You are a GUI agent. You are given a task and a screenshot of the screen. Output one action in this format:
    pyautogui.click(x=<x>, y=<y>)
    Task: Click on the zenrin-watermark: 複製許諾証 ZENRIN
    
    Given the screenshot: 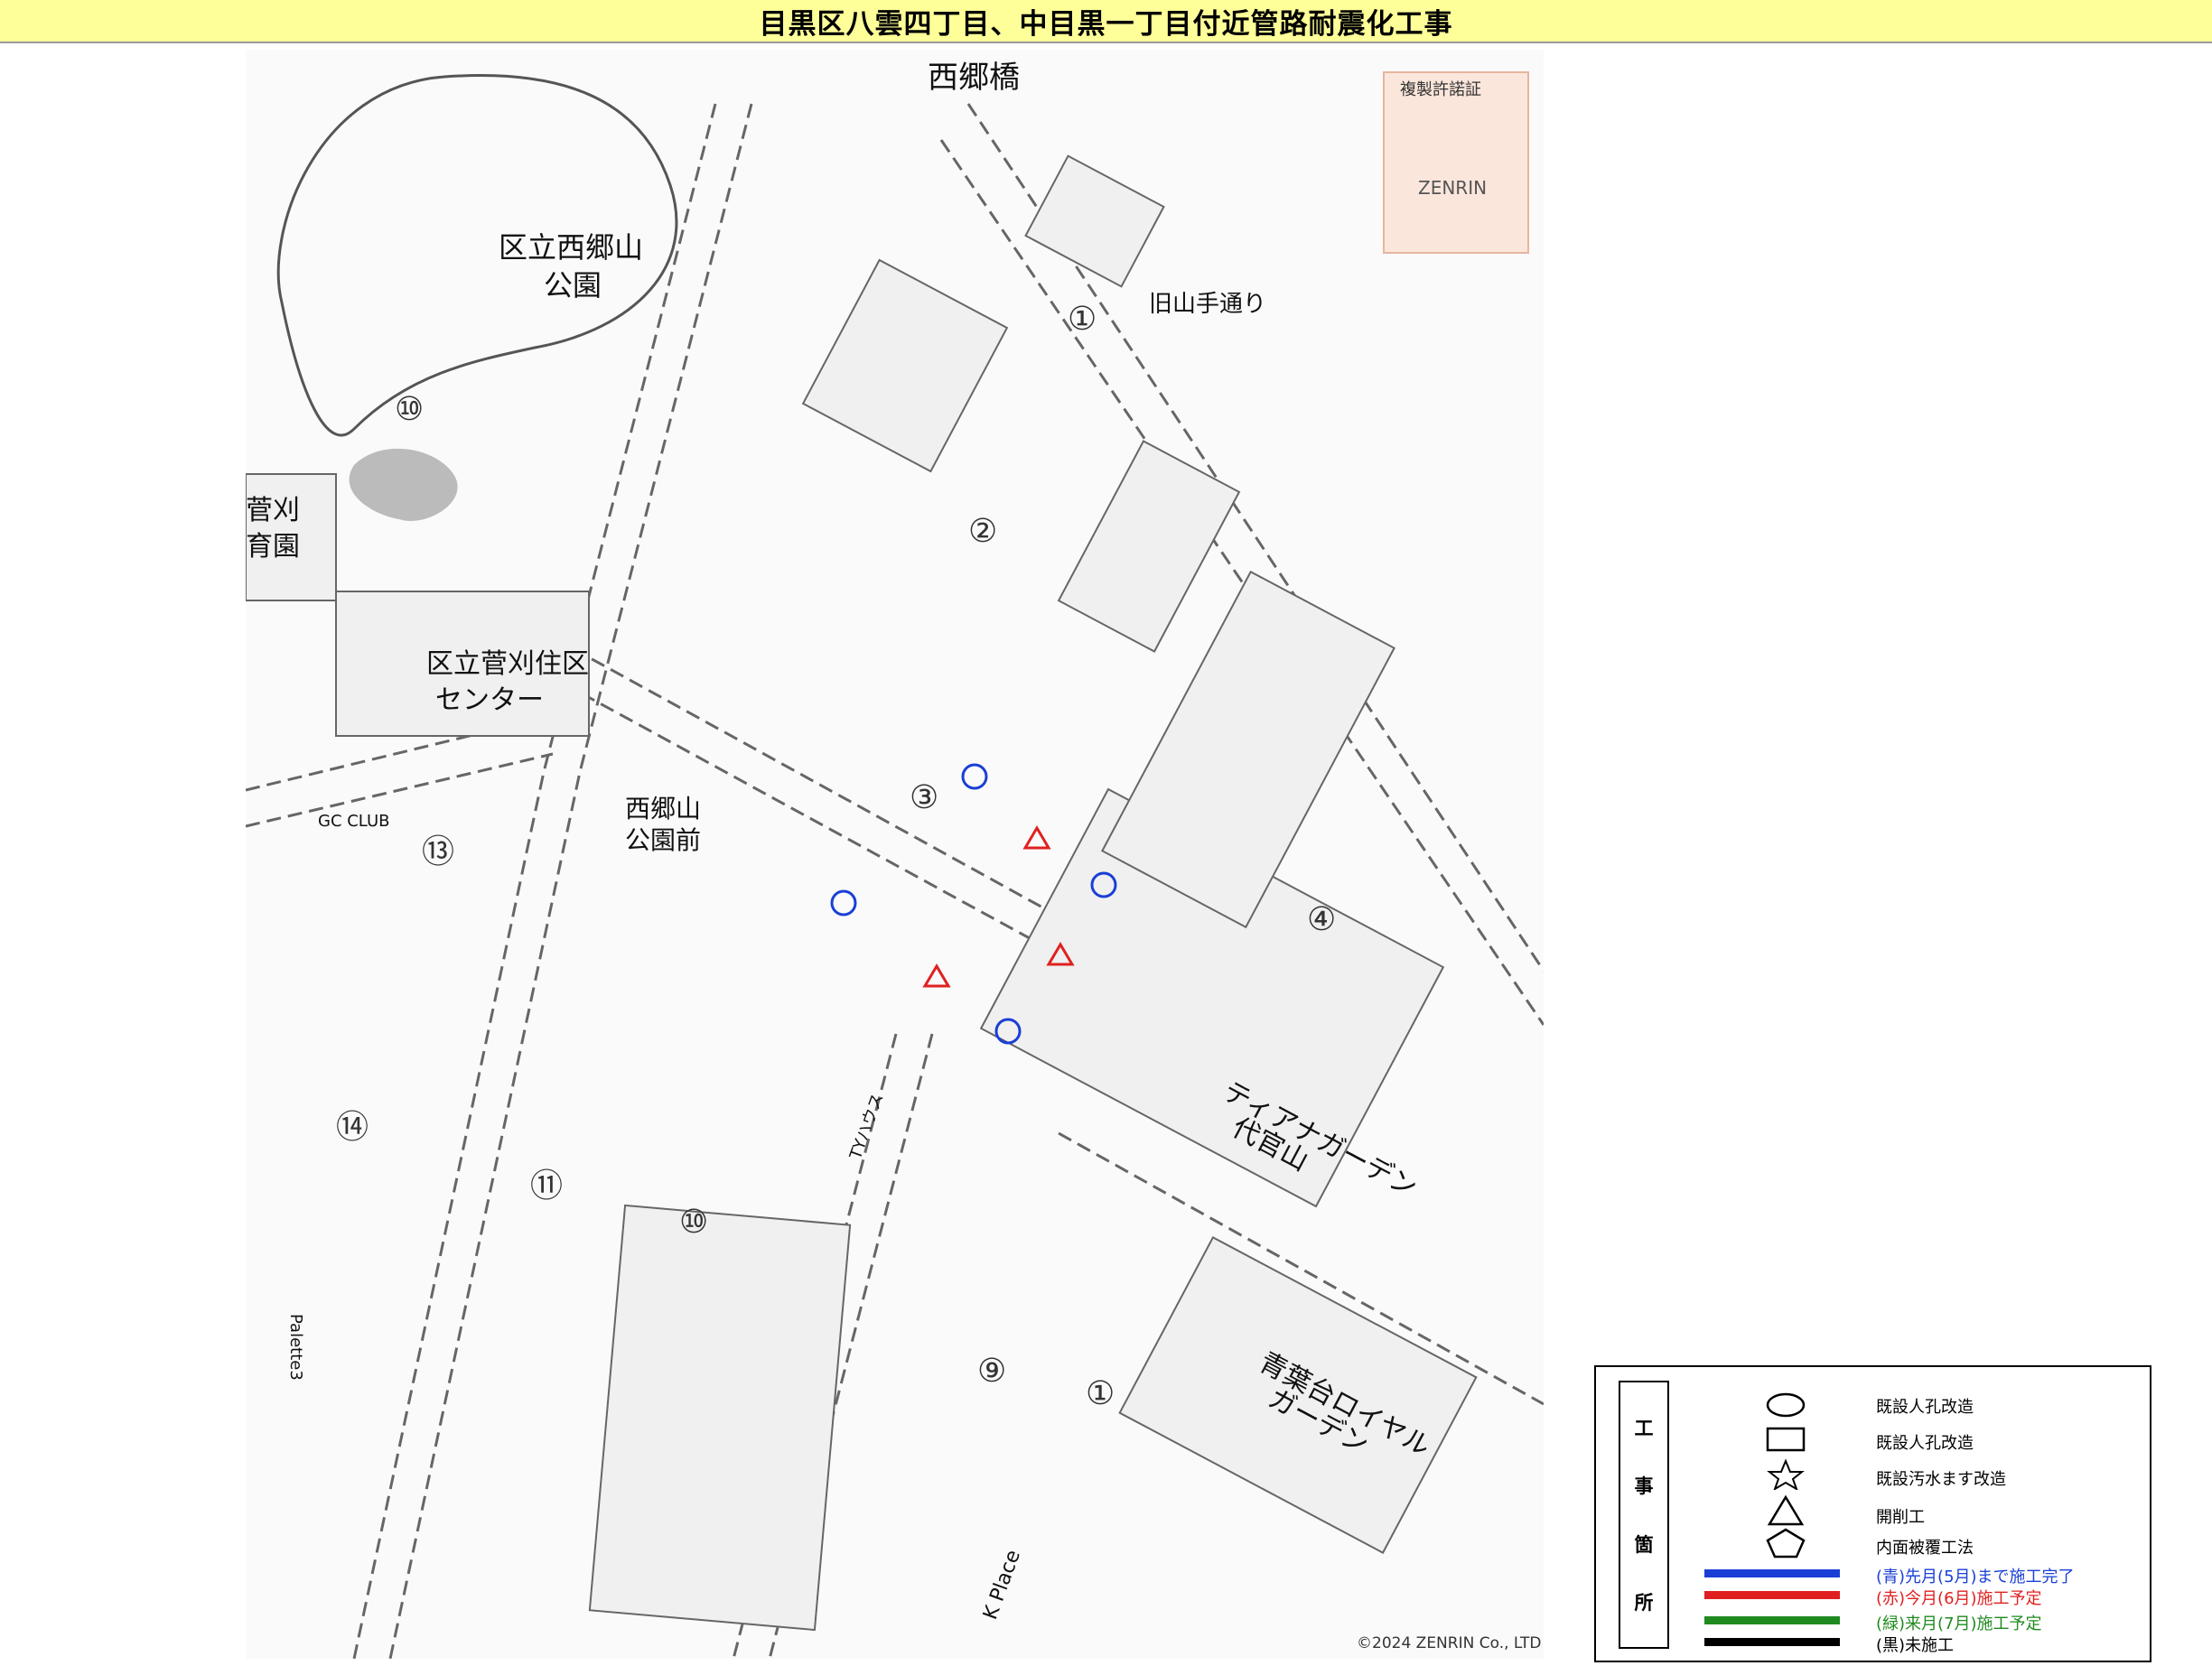 What is the action you would take?
    pyautogui.click(x=1456, y=162)
    